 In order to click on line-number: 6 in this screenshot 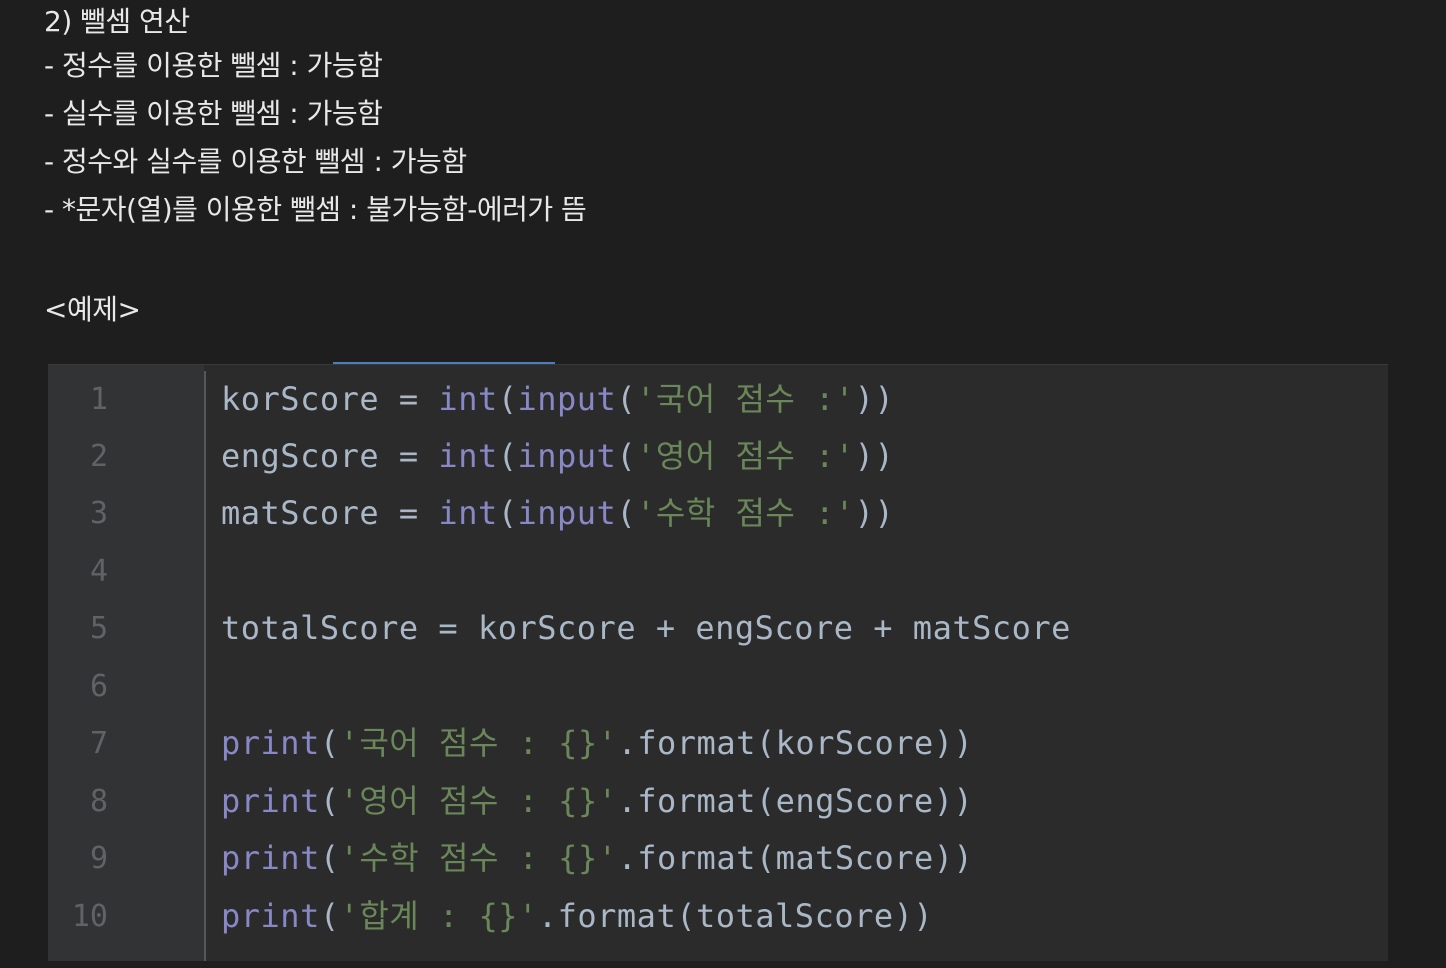, I will do `click(98, 686)`.